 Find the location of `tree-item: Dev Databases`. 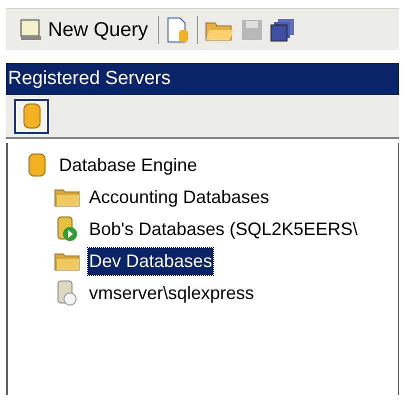

tree-item: Dev Databases is located at coordinates (151, 261).